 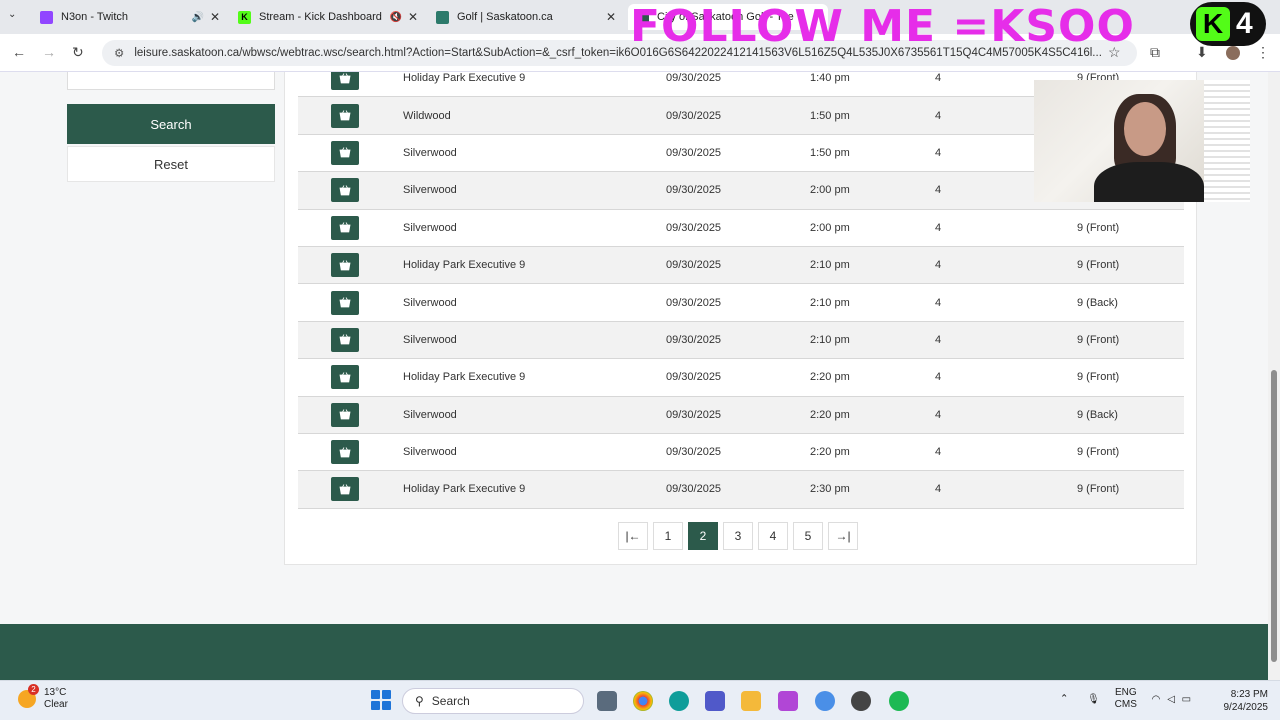 What do you see at coordinates (741, 303) in the screenshot?
I see `table-row: Silverwood 09/30/2025 2:10 pm 4 9 (Back)` at bounding box center [741, 303].